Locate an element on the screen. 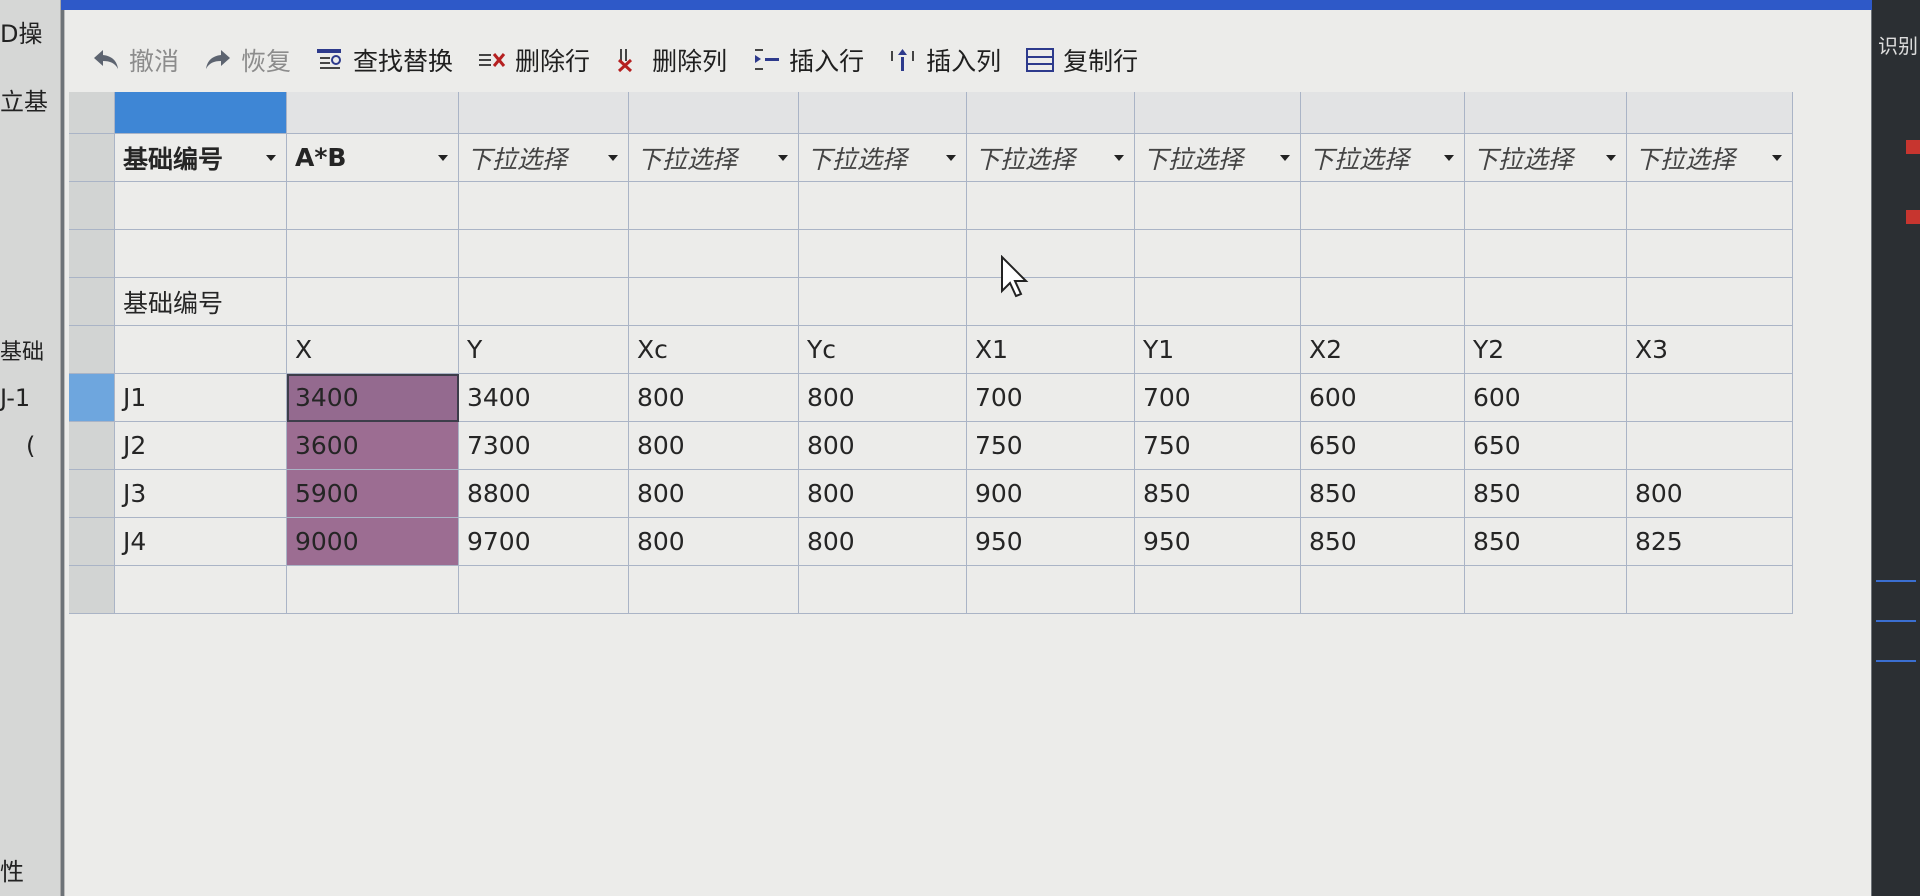 The height and width of the screenshot is (896, 1920). table-cell: J3 is located at coordinates (201, 494).